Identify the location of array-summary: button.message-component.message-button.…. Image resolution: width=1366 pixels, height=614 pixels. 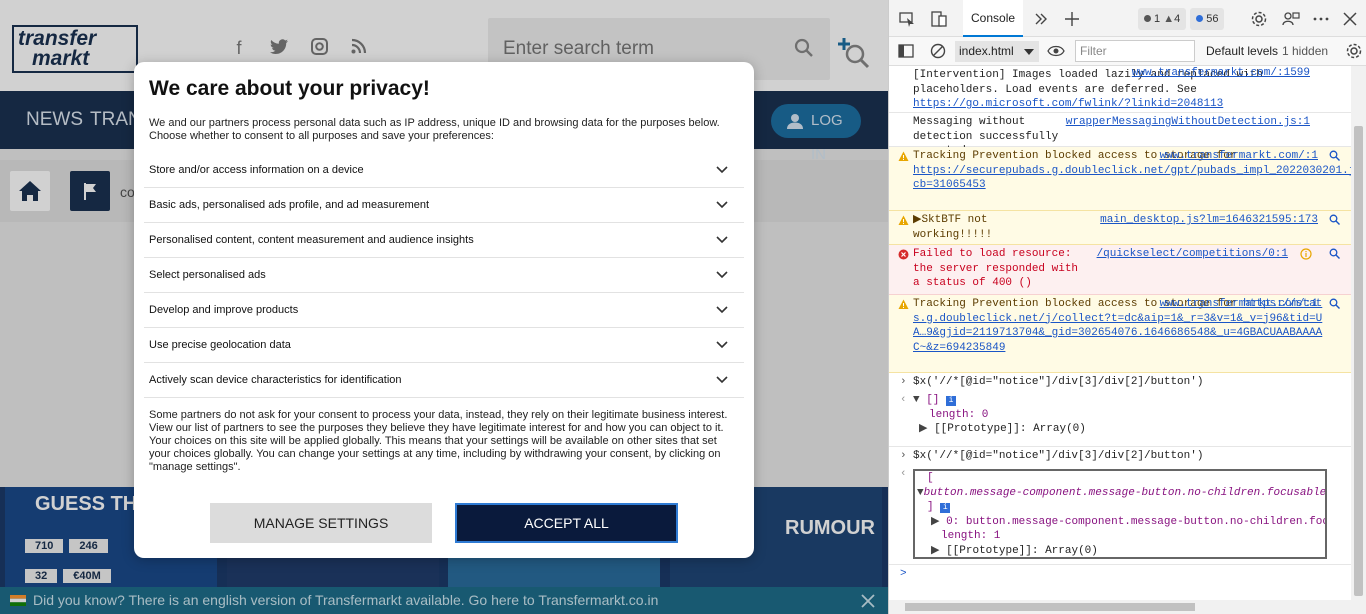
(1125, 492).